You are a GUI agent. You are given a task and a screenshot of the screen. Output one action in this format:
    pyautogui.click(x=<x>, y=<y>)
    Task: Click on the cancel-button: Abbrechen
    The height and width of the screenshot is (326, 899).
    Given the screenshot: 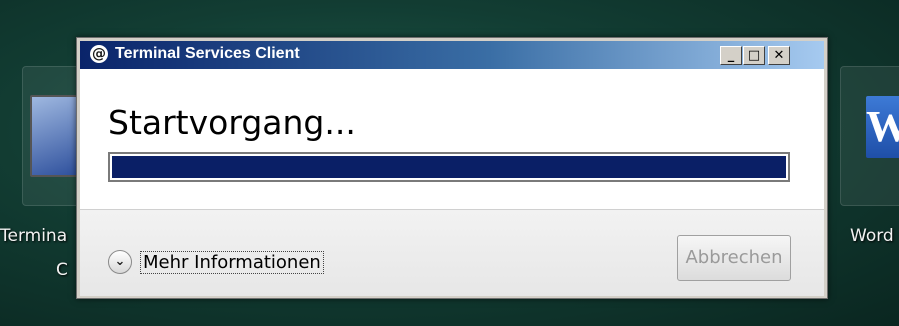 What is the action you would take?
    pyautogui.click(x=734, y=258)
    